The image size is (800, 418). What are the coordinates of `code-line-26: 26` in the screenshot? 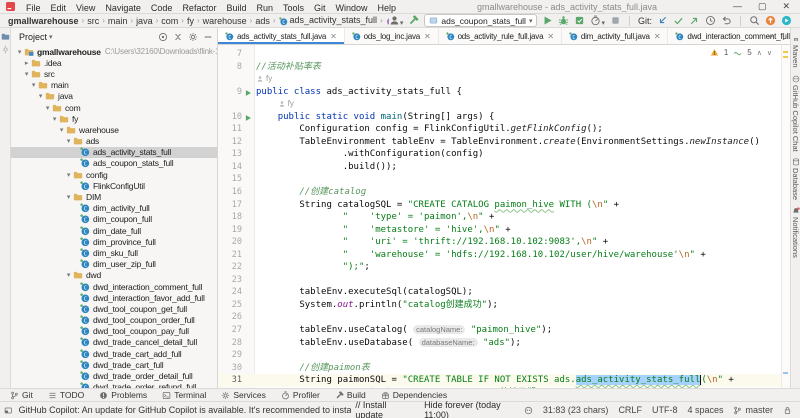 It's located at (500, 317).